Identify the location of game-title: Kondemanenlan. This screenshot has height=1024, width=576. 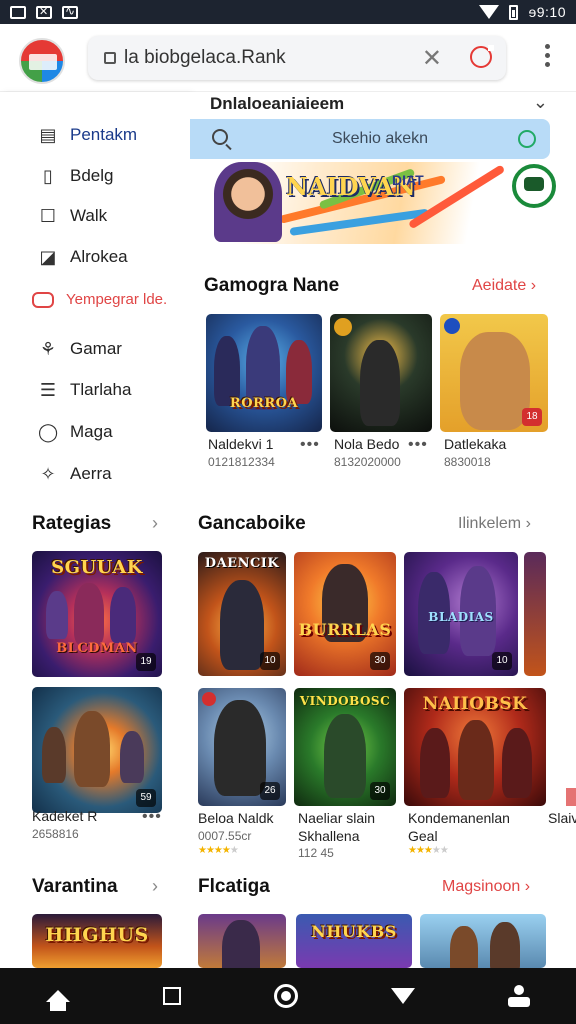
(459, 818).